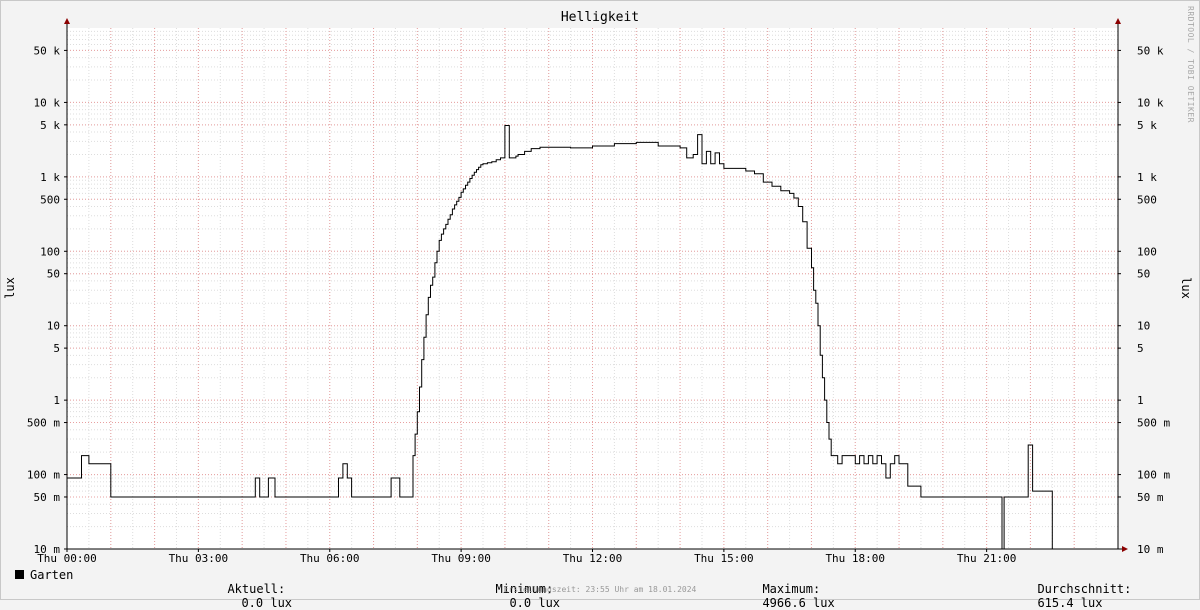 The width and height of the screenshot is (1200, 610). What do you see at coordinates (855, 558) in the screenshot?
I see `x-tick-label: Thu 18:00` at bounding box center [855, 558].